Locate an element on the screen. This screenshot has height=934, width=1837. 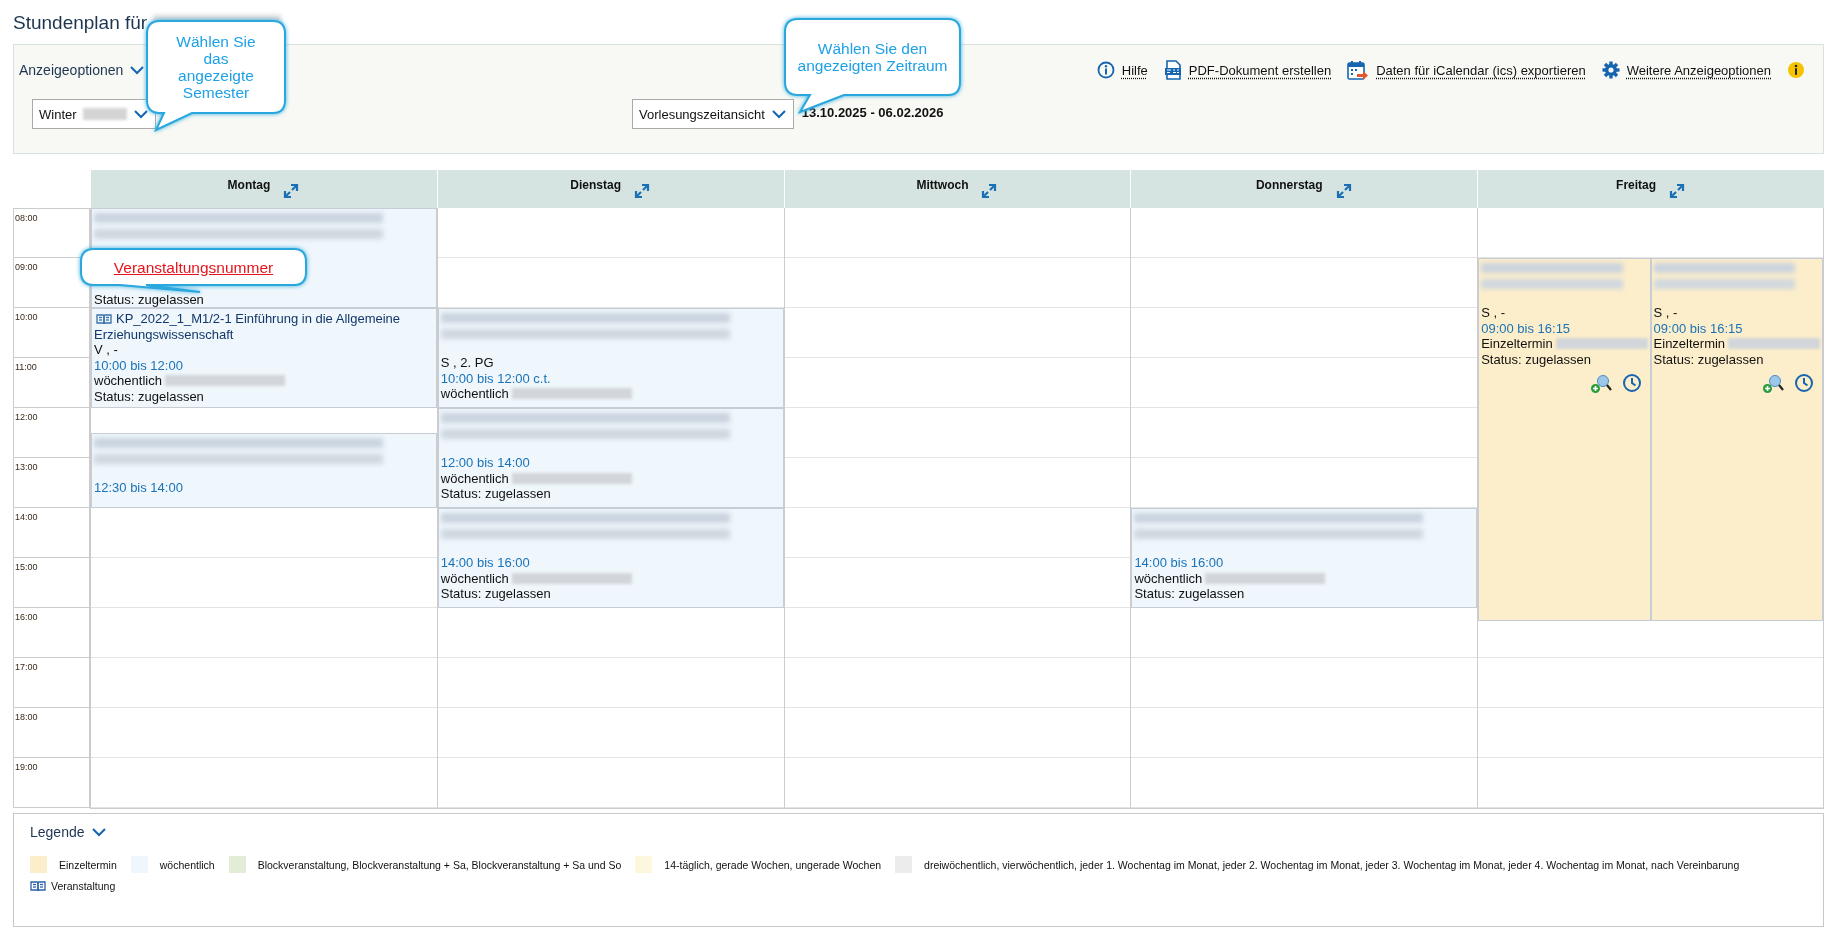
event-time: 10:00 bis 12:00 is located at coordinates (139, 365).